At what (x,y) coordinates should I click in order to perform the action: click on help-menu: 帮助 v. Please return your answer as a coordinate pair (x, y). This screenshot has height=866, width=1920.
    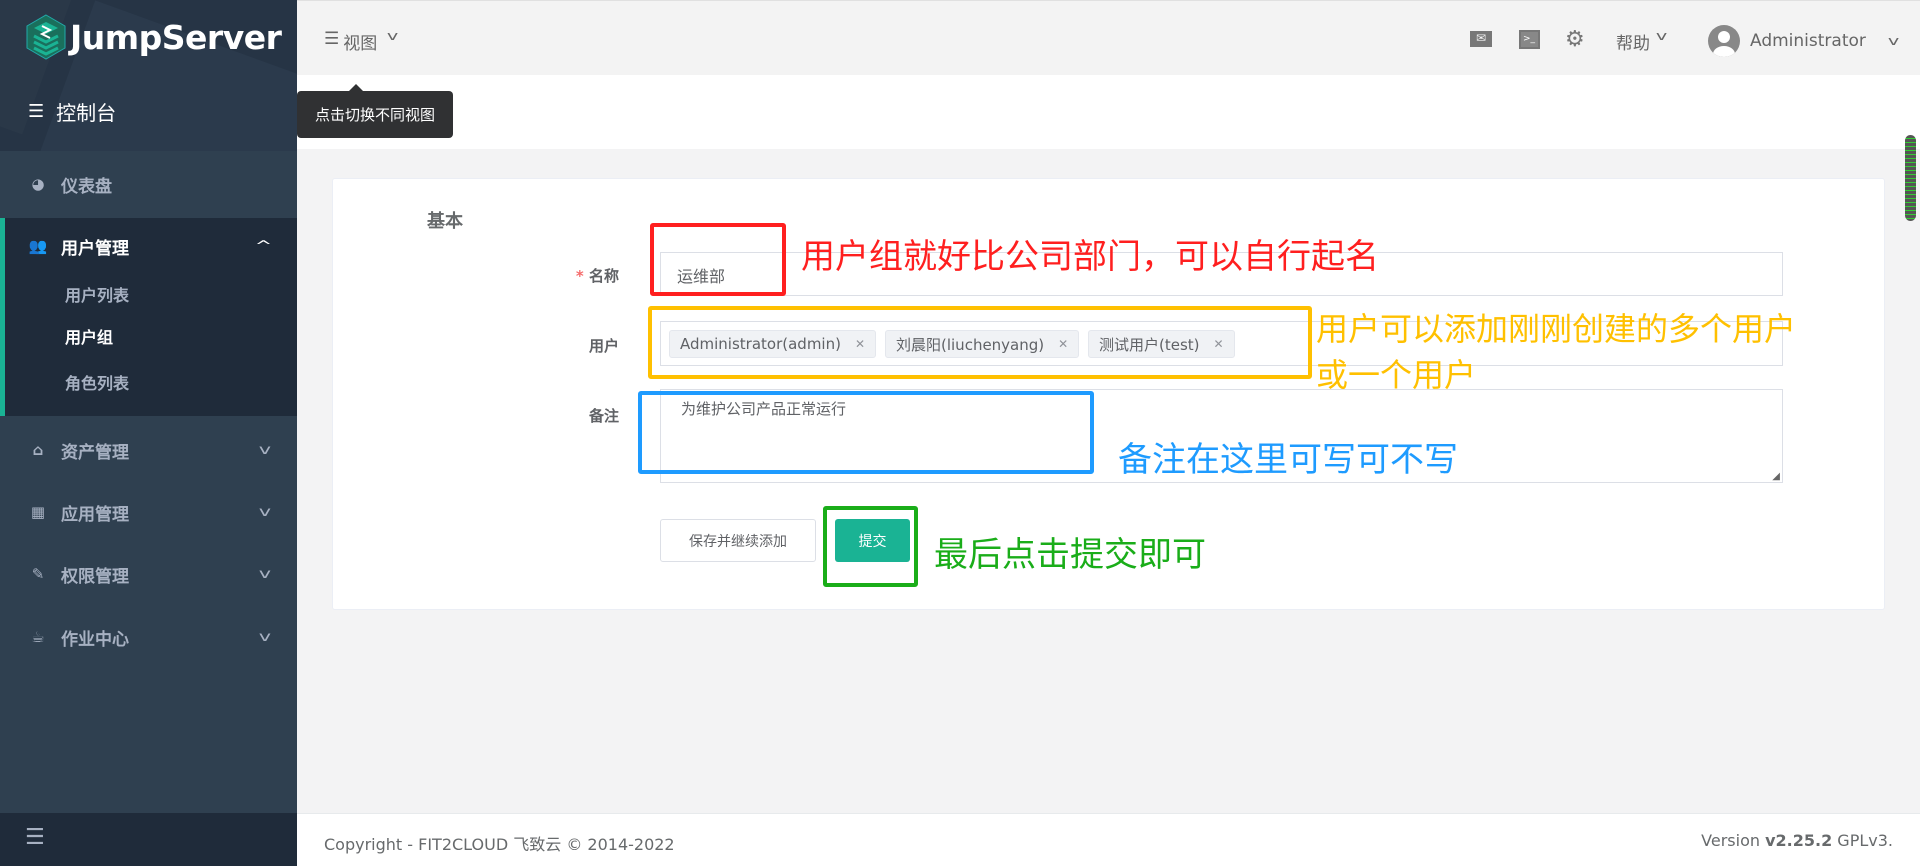
    Looking at the image, I should click on (1642, 41).